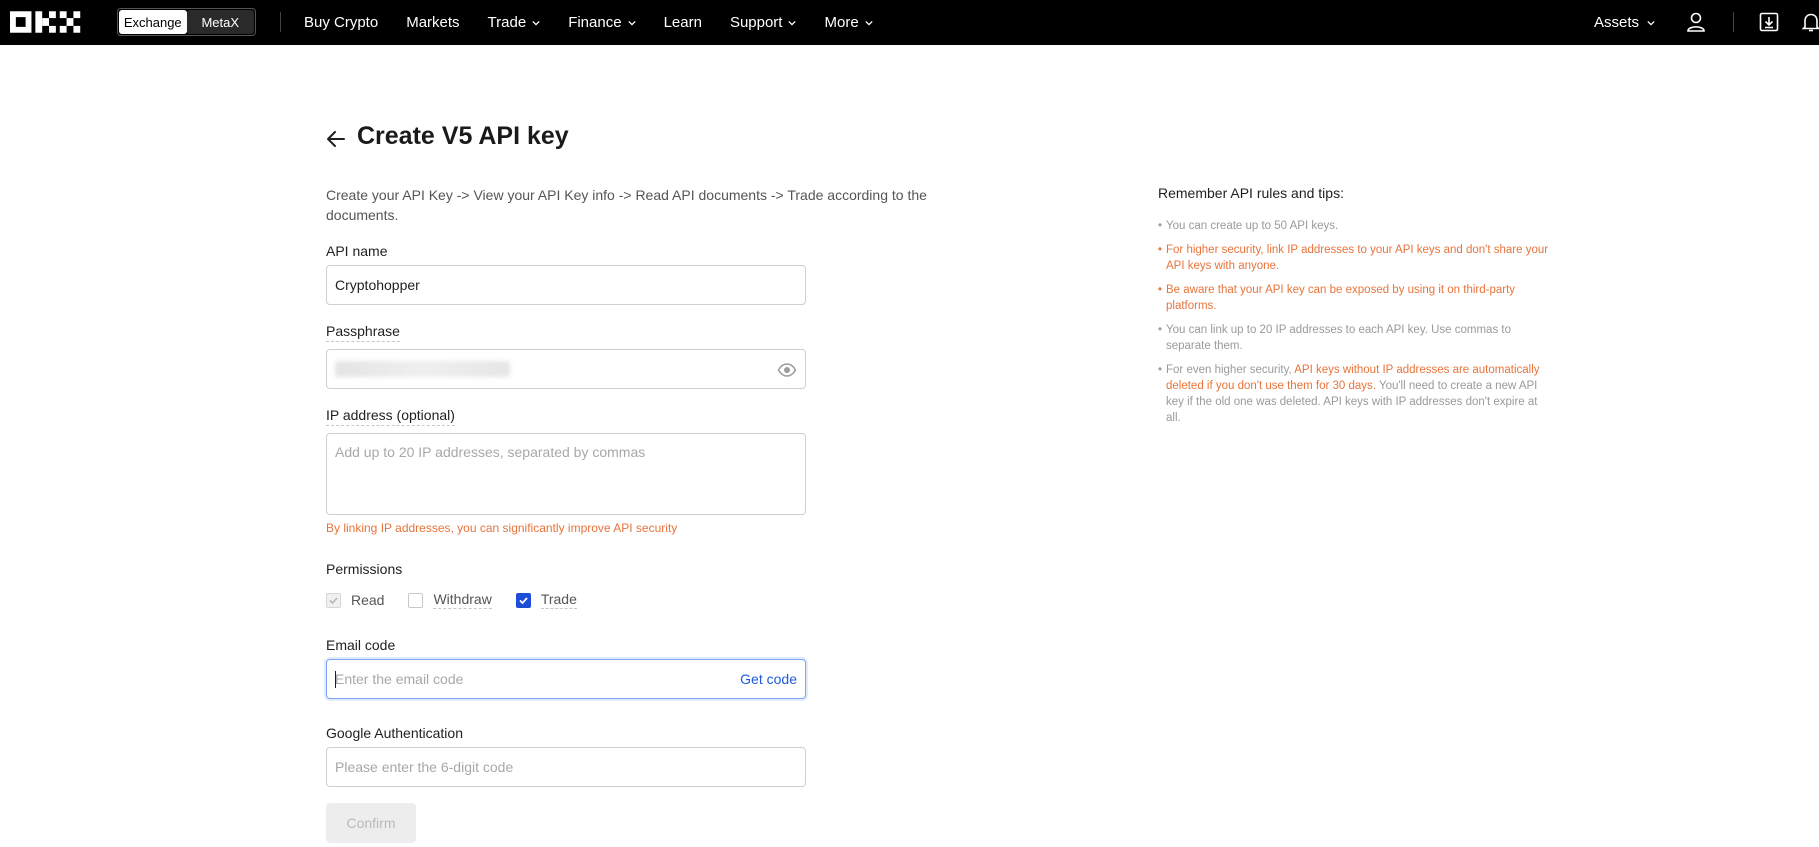  Describe the element at coordinates (566, 285) in the screenshot. I see `api-name-input` at that location.